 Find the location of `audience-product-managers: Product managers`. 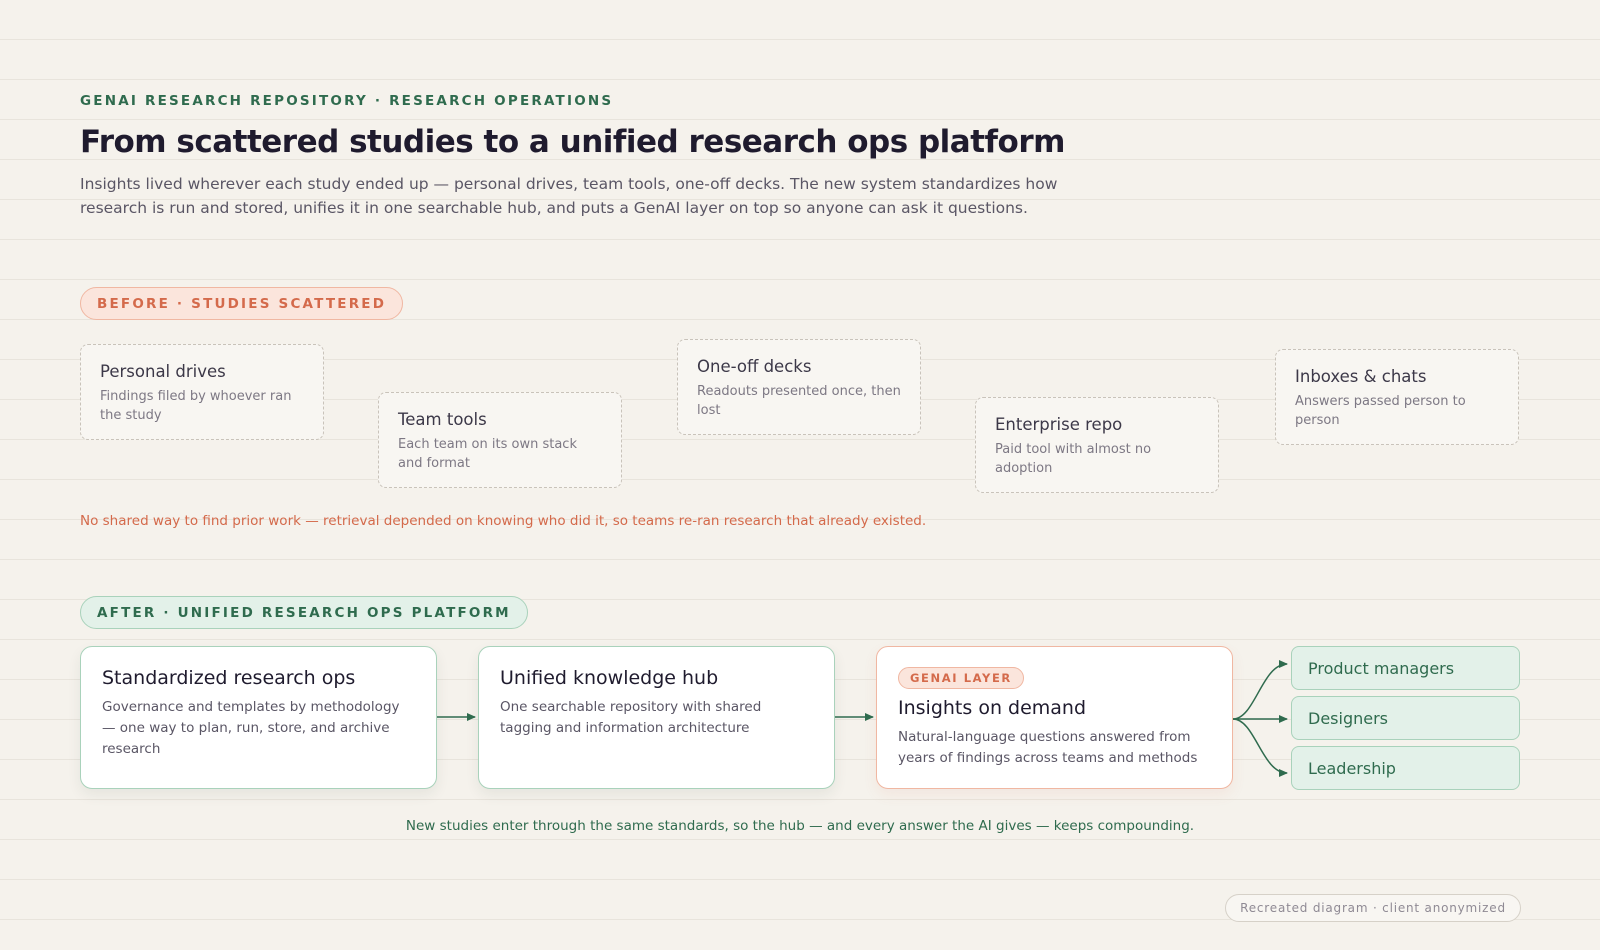

audience-product-managers: Product managers is located at coordinates (1405, 668).